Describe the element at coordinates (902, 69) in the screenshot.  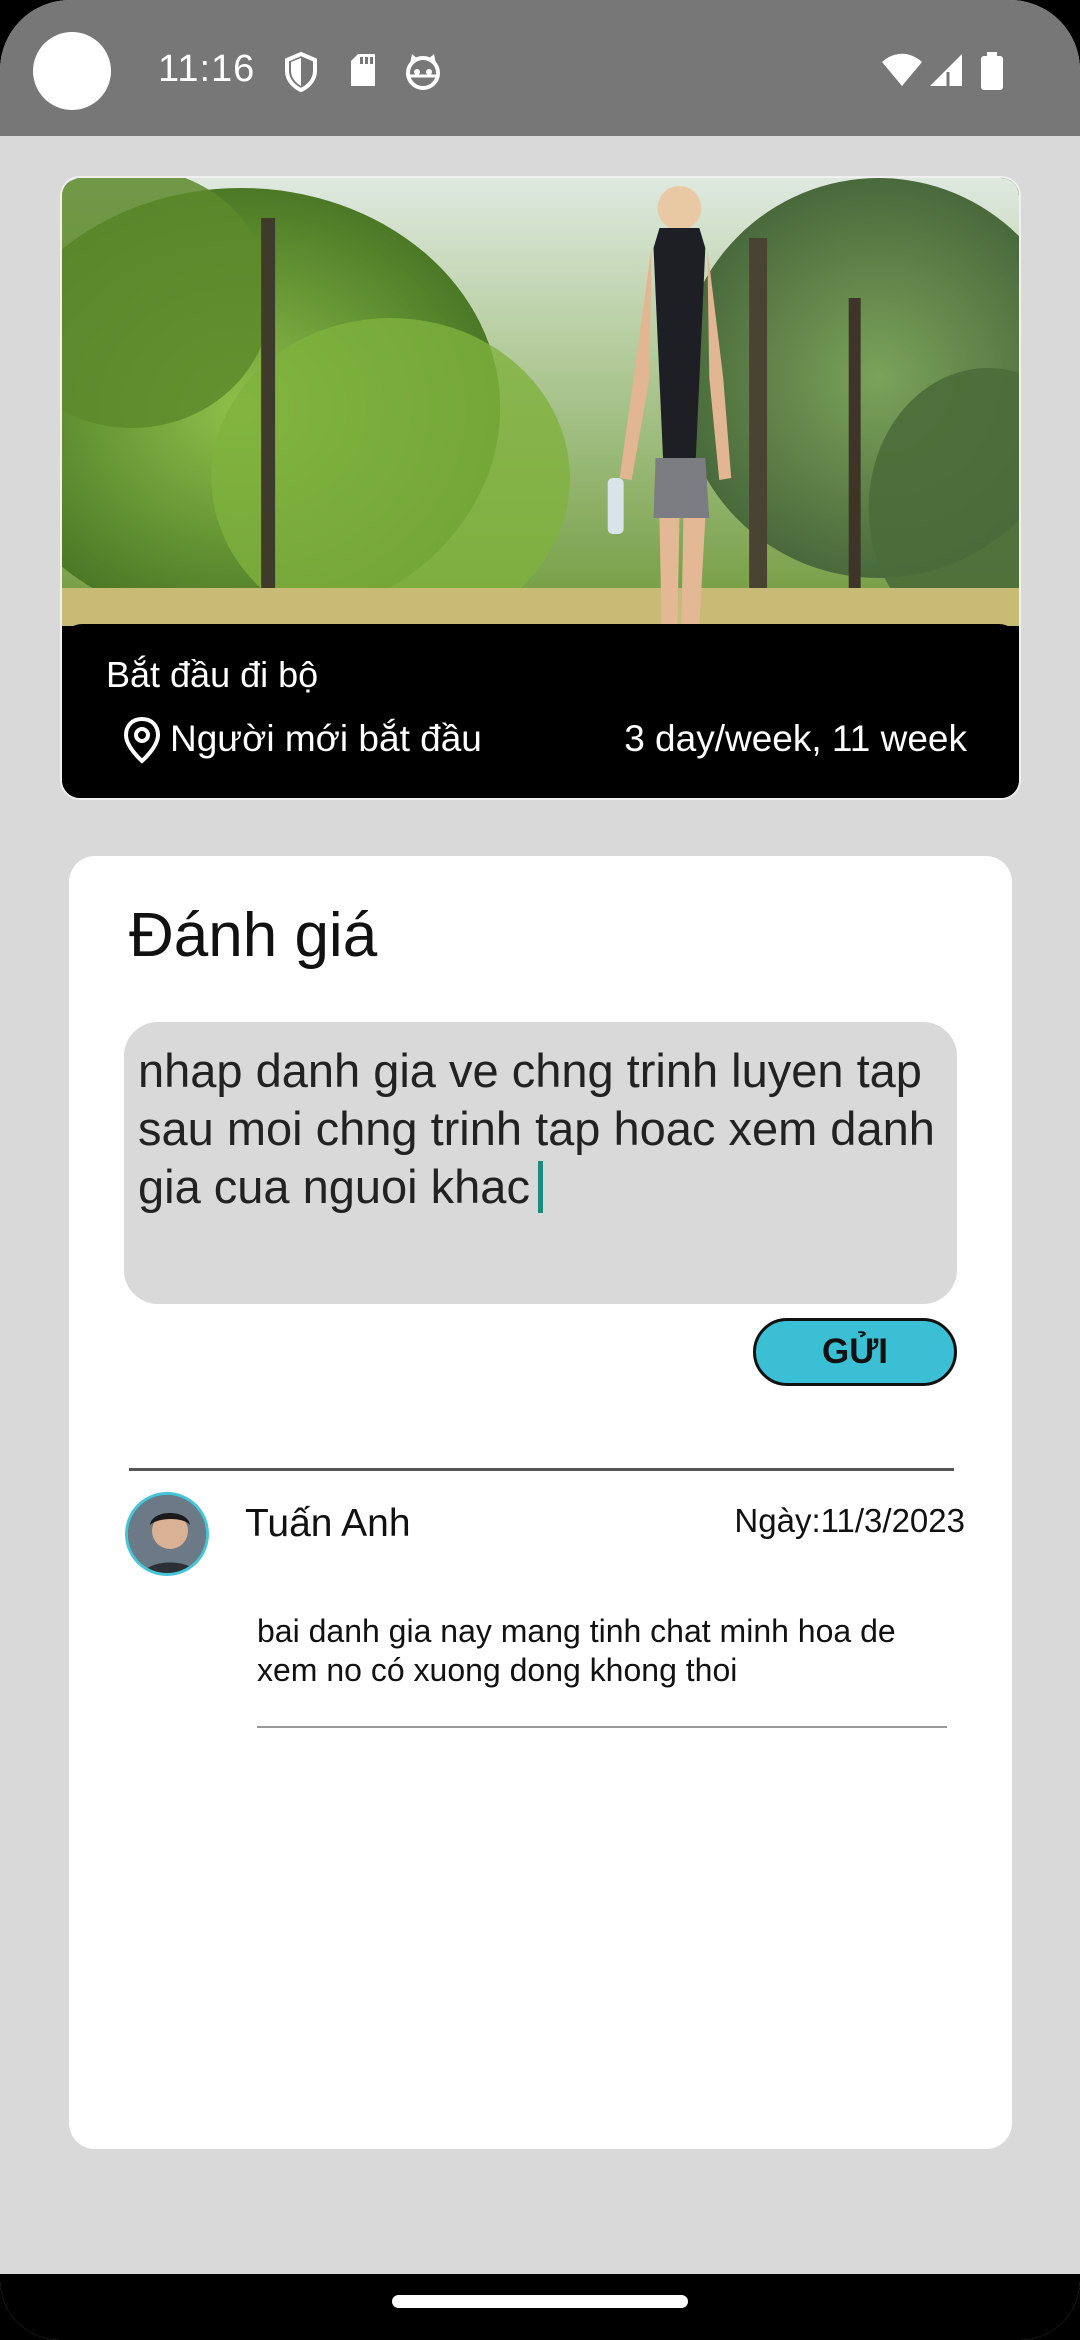
I see `wifi-icon` at that location.